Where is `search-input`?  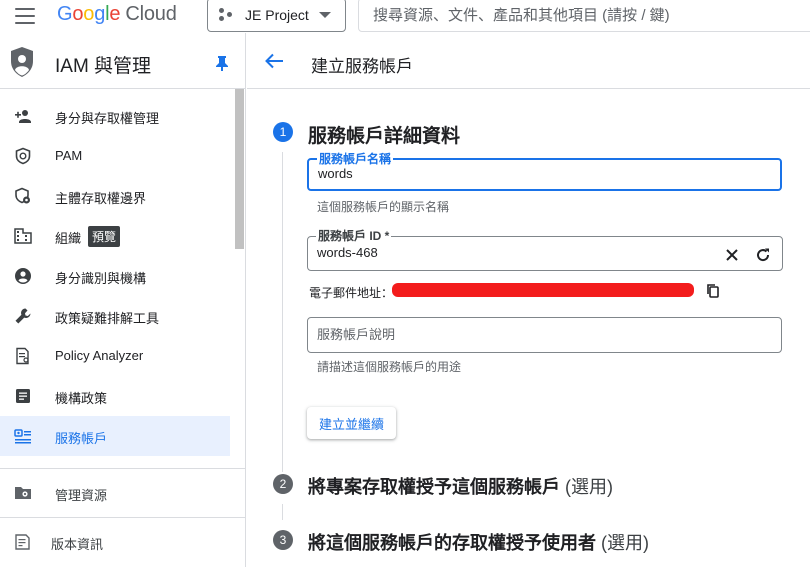 search-input is located at coordinates (591, 15).